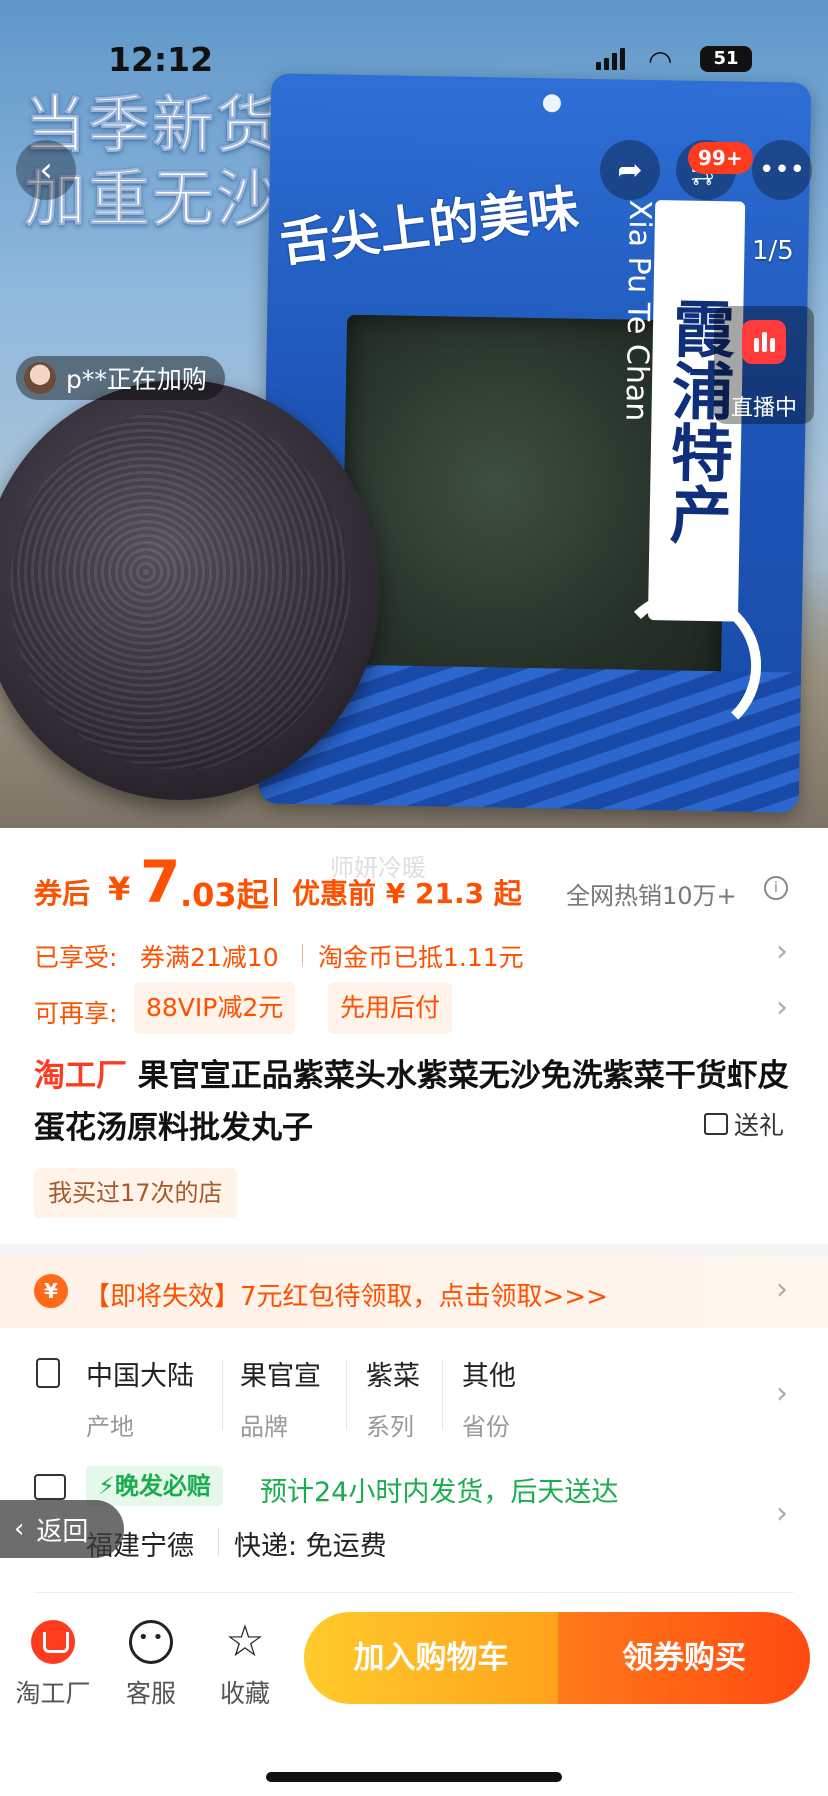 This screenshot has width=828, height=1796. Describe the element at coordinates (136, 379) in the screenshot. I see `buyer-notice-text: p**正在加购` at that location.